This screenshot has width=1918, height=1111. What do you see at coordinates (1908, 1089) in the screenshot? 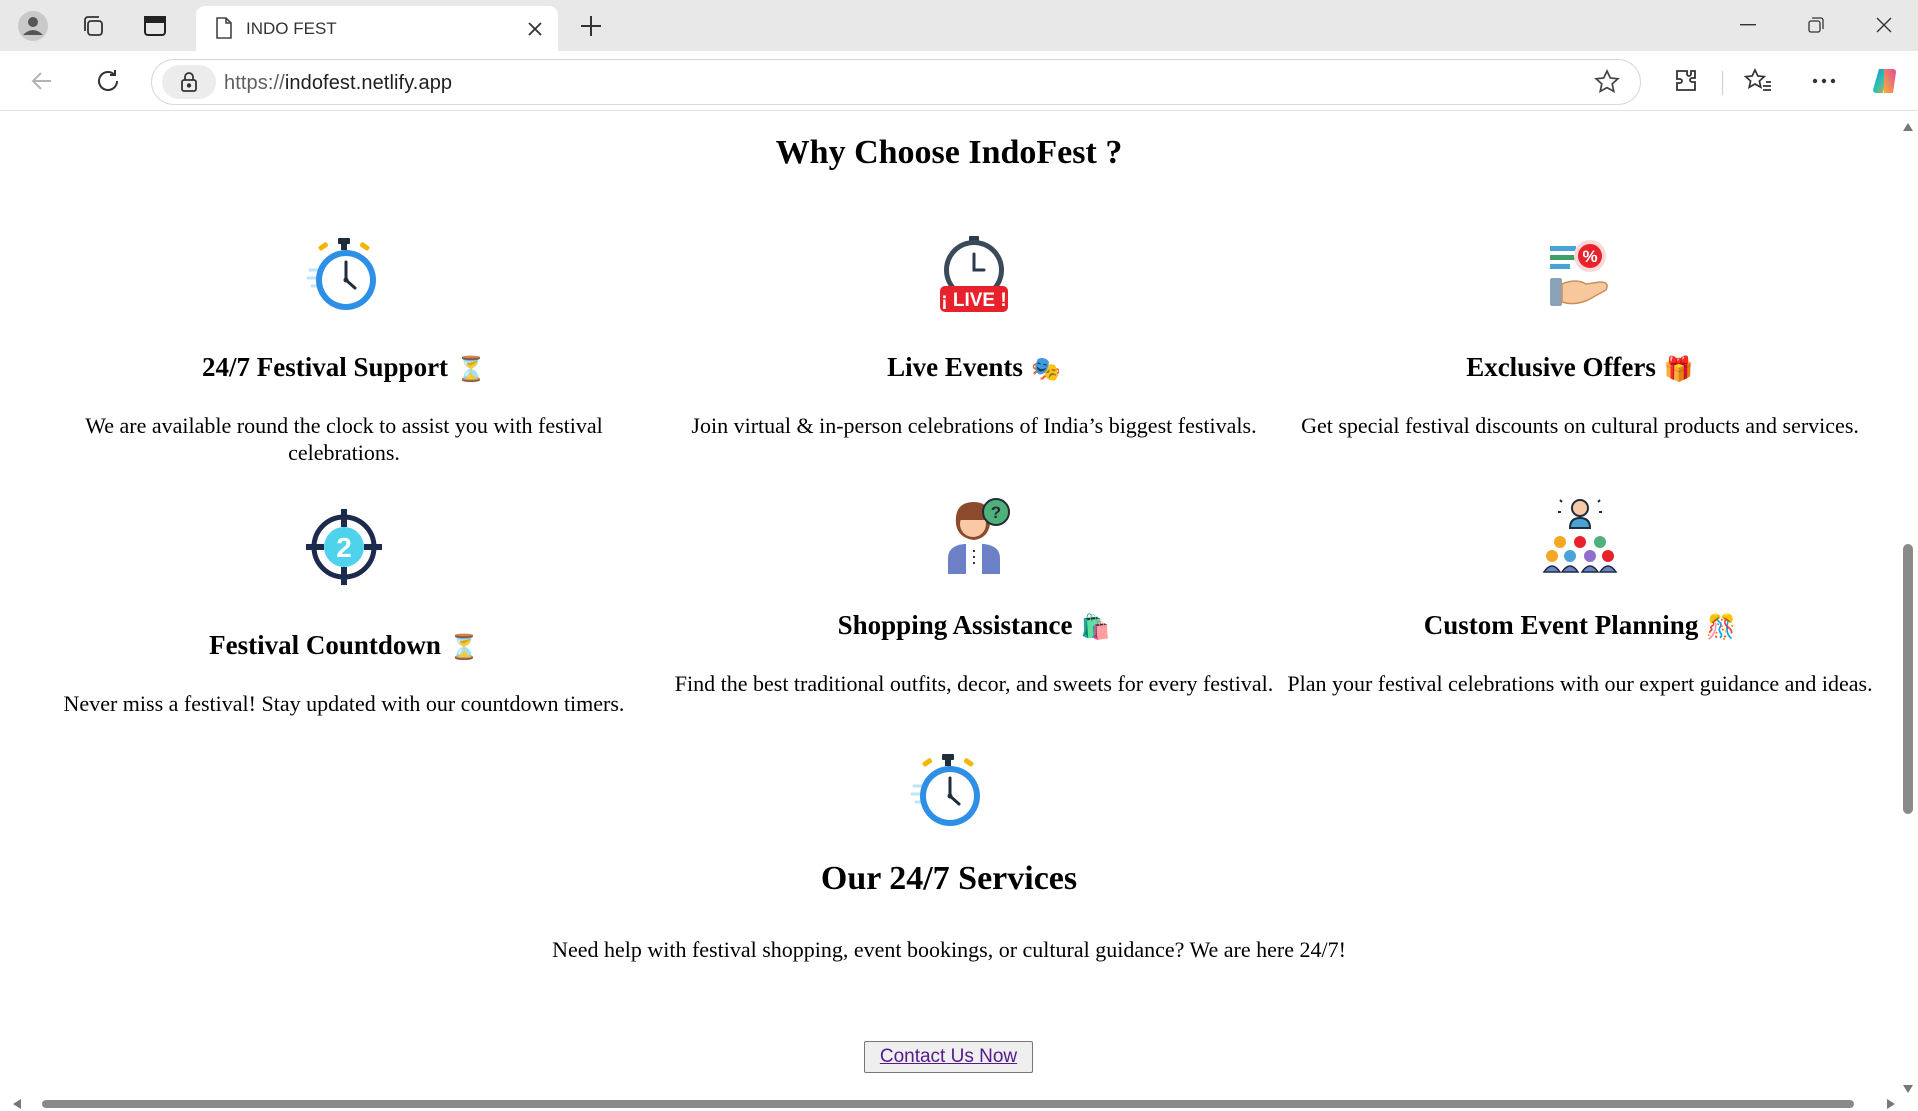
I see `scroll-down-arrow-icon` at bounding box center [1908, 1089].